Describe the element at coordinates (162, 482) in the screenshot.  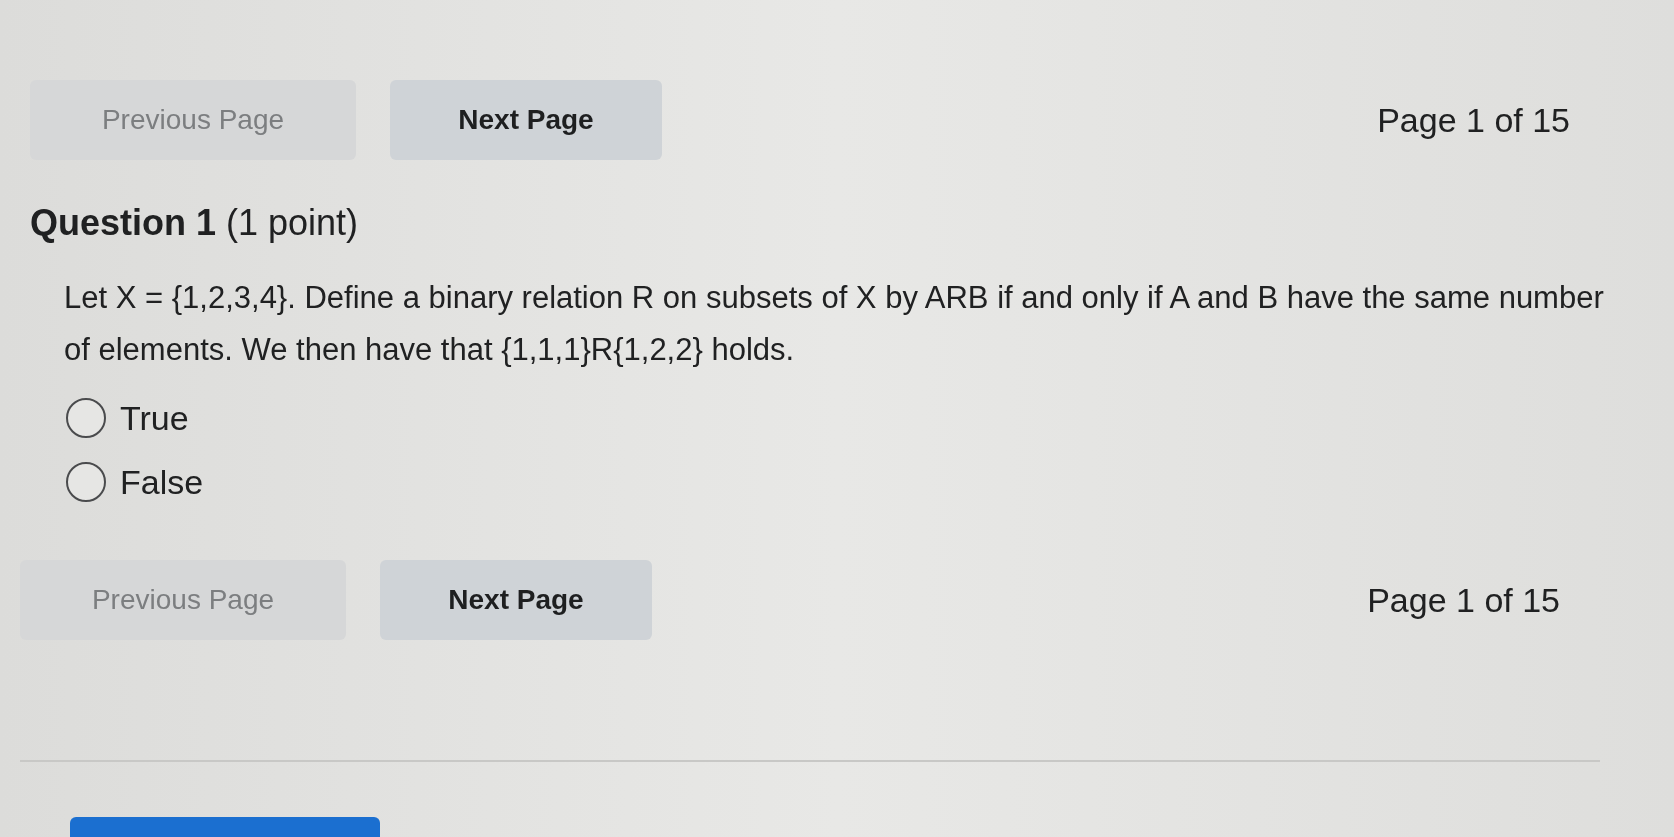
I see `option-label: False` at that location.